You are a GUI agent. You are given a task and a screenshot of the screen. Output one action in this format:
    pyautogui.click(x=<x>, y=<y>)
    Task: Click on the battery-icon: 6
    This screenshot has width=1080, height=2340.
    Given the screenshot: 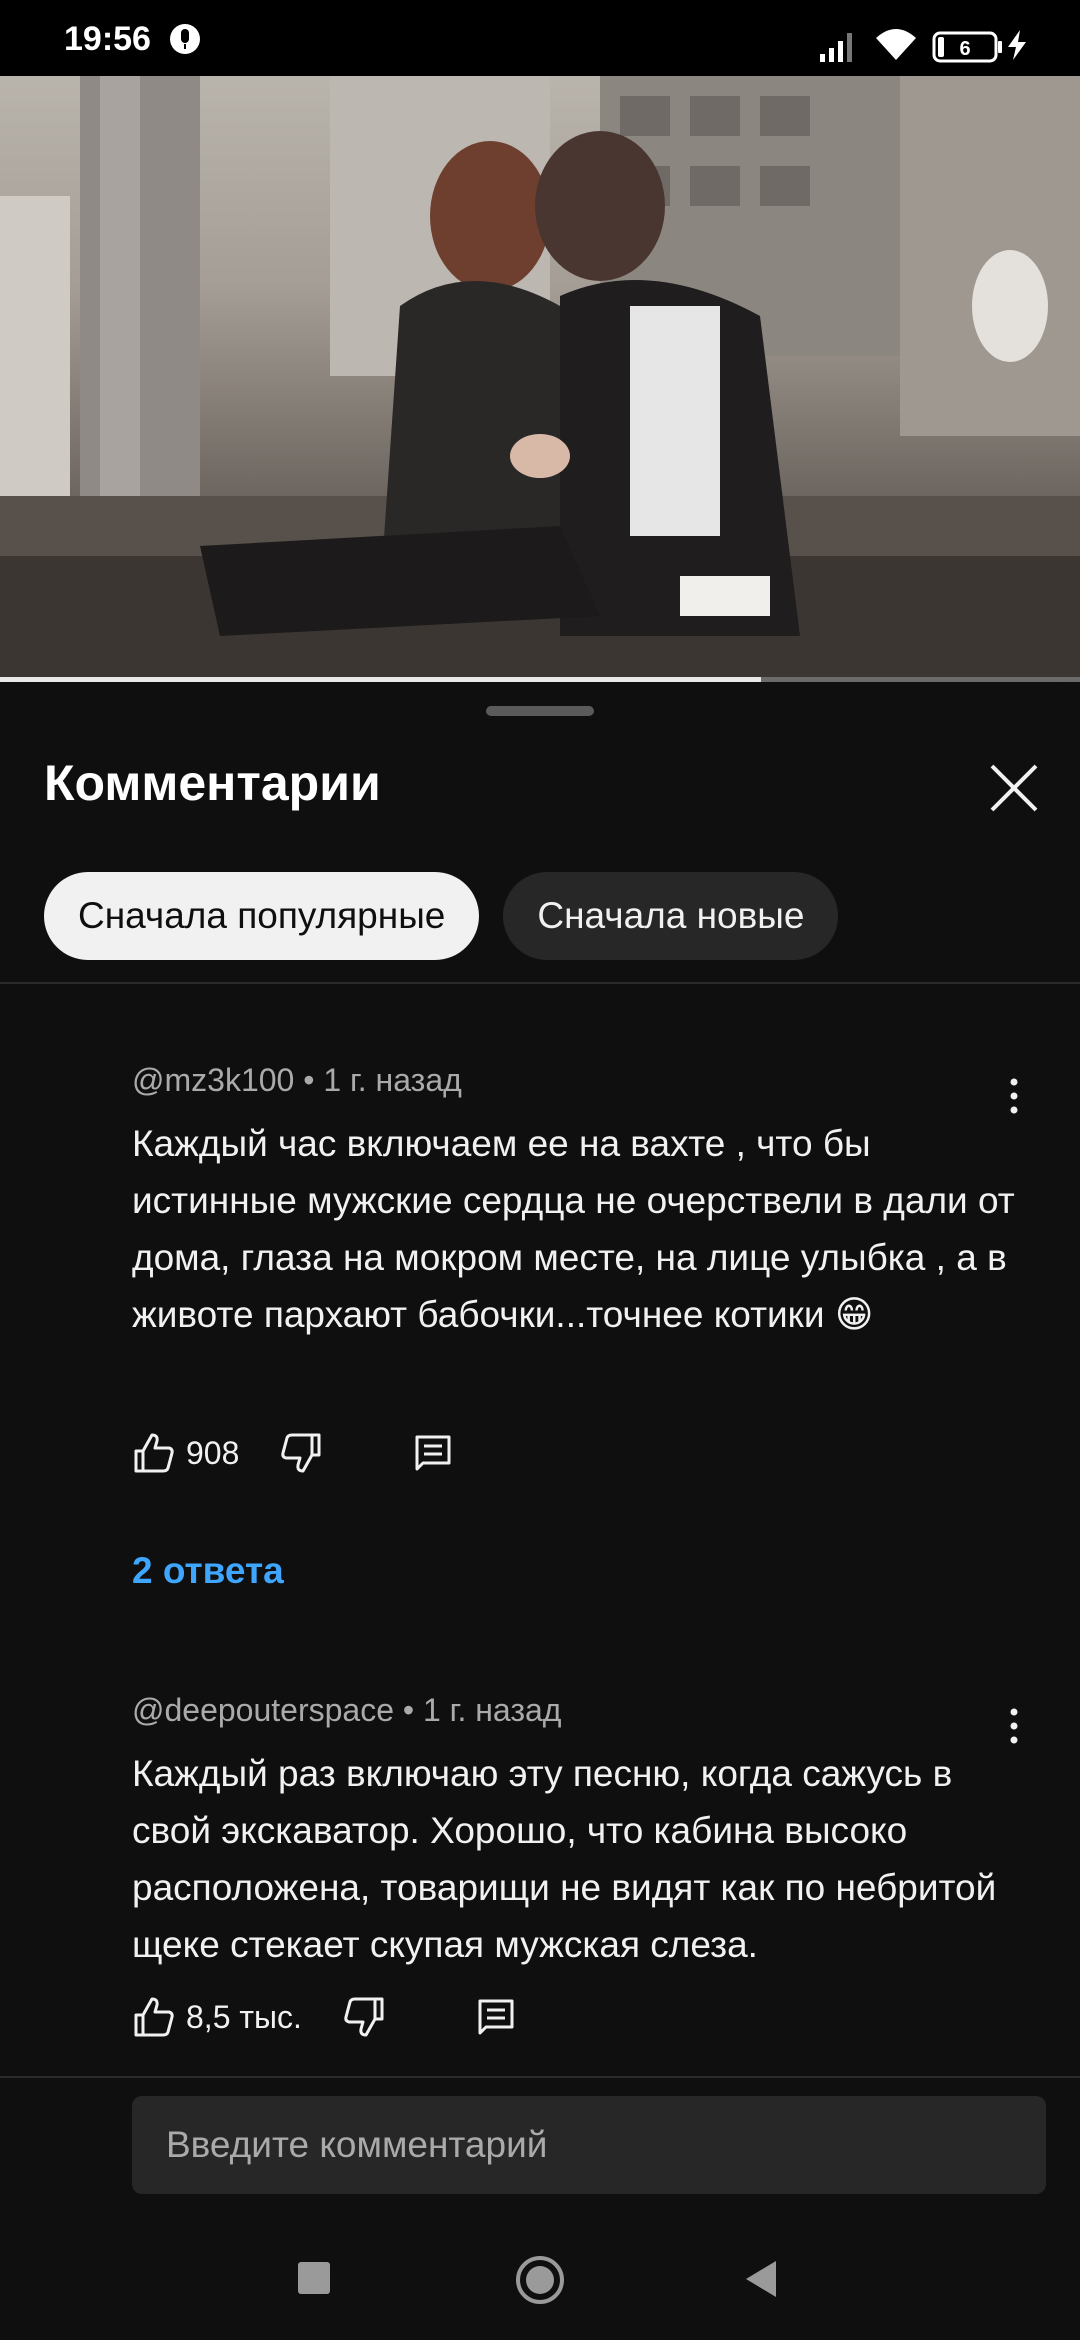 What is the action you would take?
    pyautogui.click(x=967, y=47)
    